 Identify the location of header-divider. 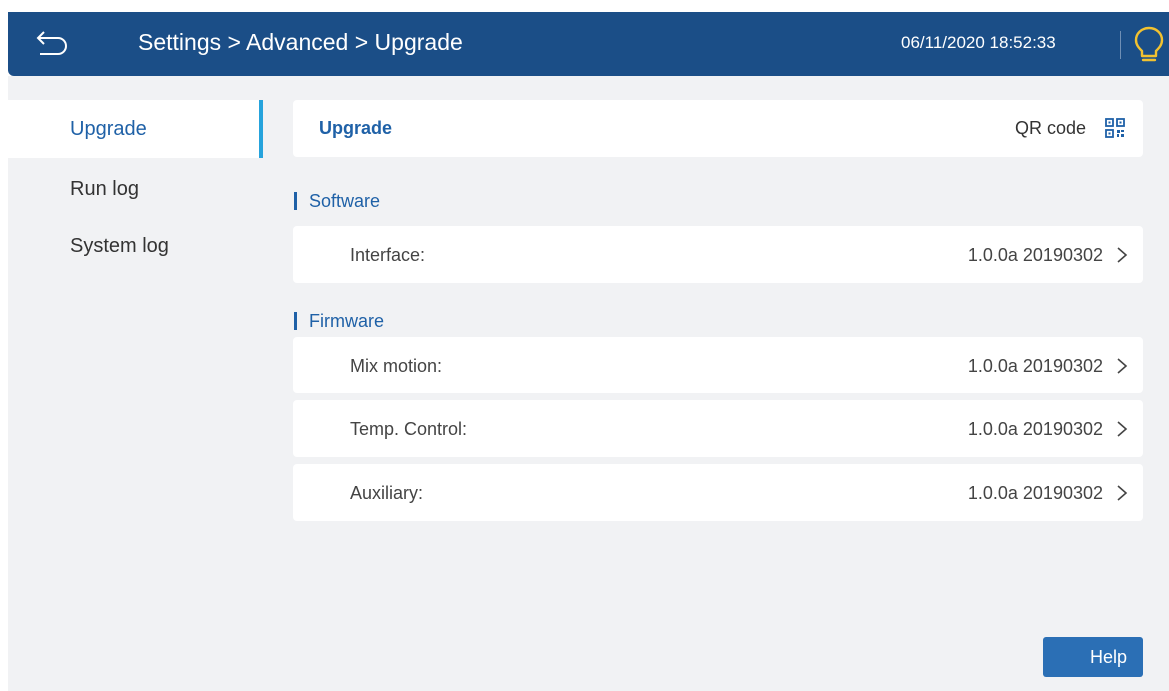
(1120, 45).